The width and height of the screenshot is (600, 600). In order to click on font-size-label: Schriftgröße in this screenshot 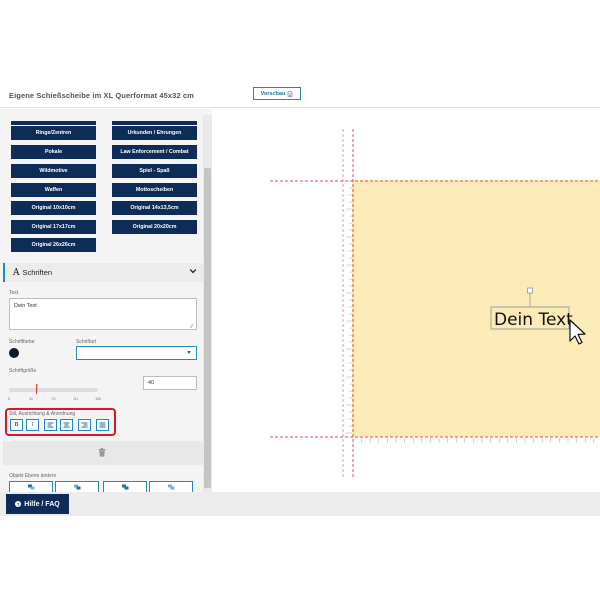, I will do `click(23, 371)`.